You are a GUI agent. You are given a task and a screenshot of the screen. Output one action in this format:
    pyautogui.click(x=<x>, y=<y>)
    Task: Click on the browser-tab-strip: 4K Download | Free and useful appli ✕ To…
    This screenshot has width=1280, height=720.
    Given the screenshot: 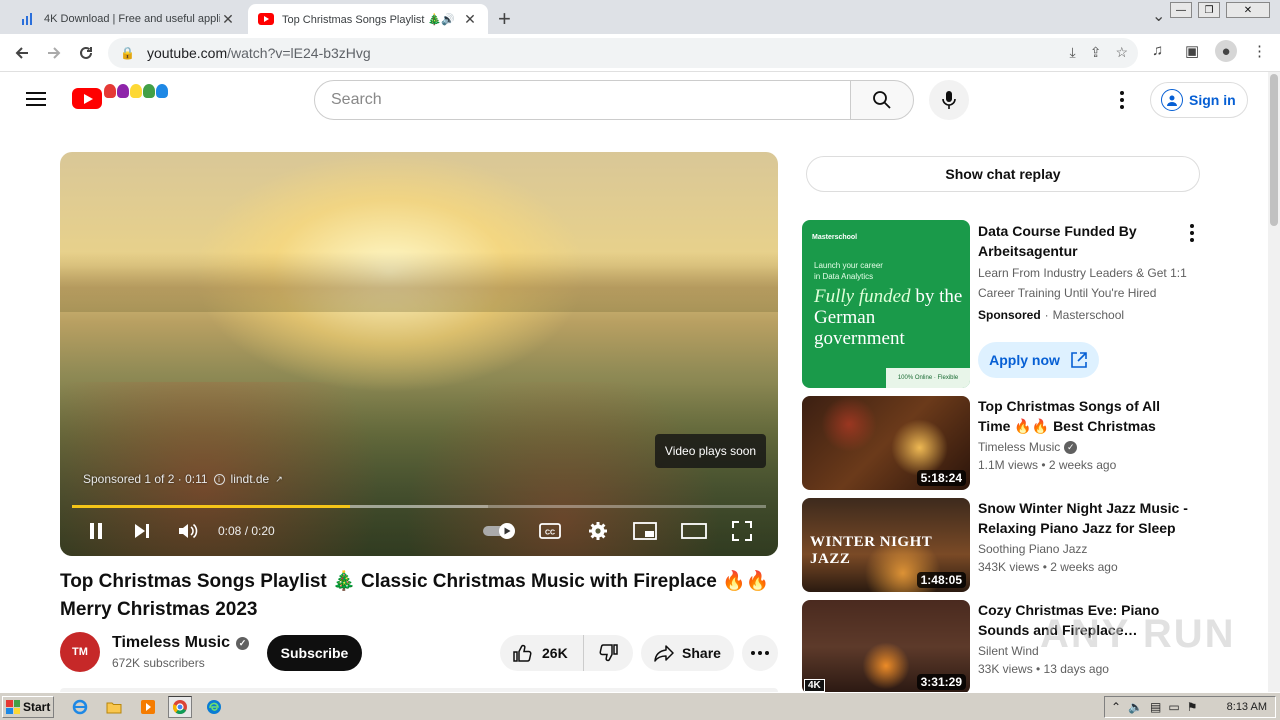 What is the action you would take?
    pyautogui.click(x=640, y=17)
    